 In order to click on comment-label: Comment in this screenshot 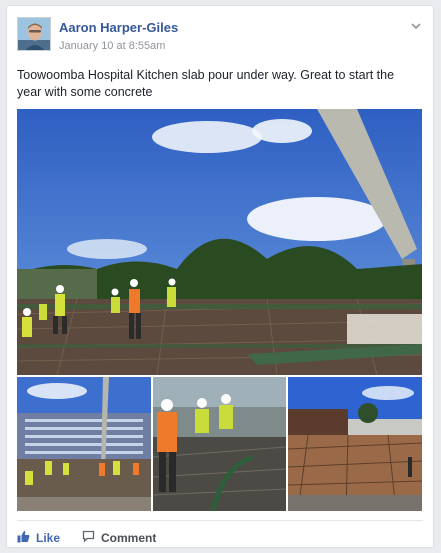, I will do `click(129, 538)`.